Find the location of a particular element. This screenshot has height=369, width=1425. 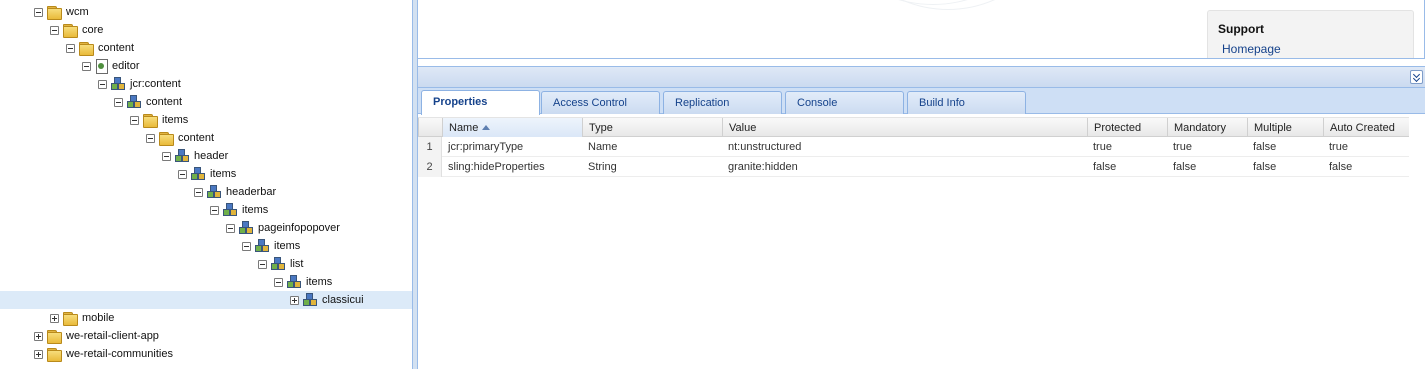

tree-node-wcm: wcm is located at coordinates (206, 12).